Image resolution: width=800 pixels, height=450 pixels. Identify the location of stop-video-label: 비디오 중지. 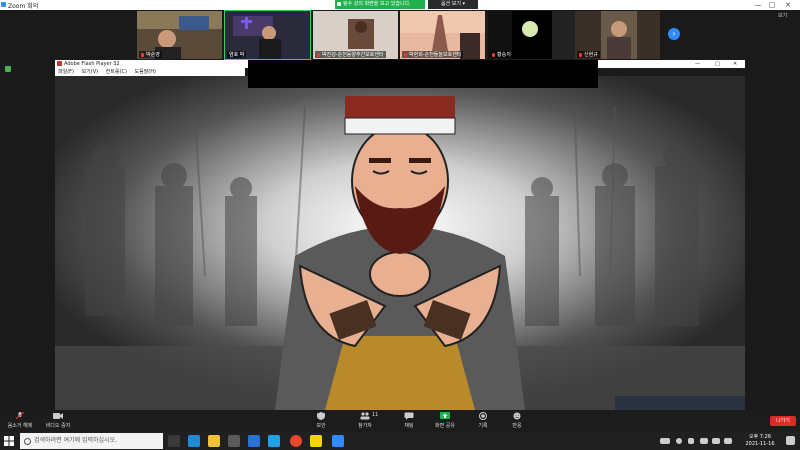
(58, 426).